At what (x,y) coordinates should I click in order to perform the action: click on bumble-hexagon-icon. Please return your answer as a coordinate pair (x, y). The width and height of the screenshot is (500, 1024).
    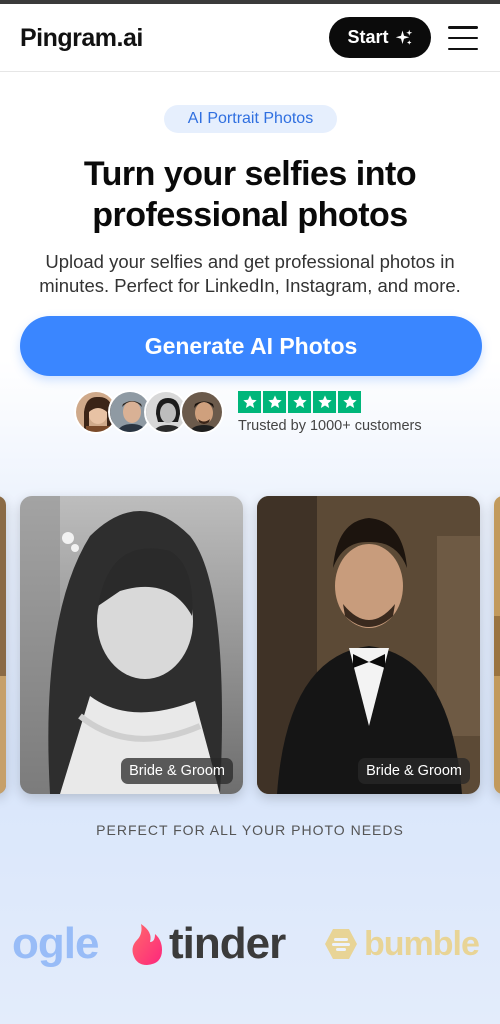
    Looking at the image, I should click on (341, 944).